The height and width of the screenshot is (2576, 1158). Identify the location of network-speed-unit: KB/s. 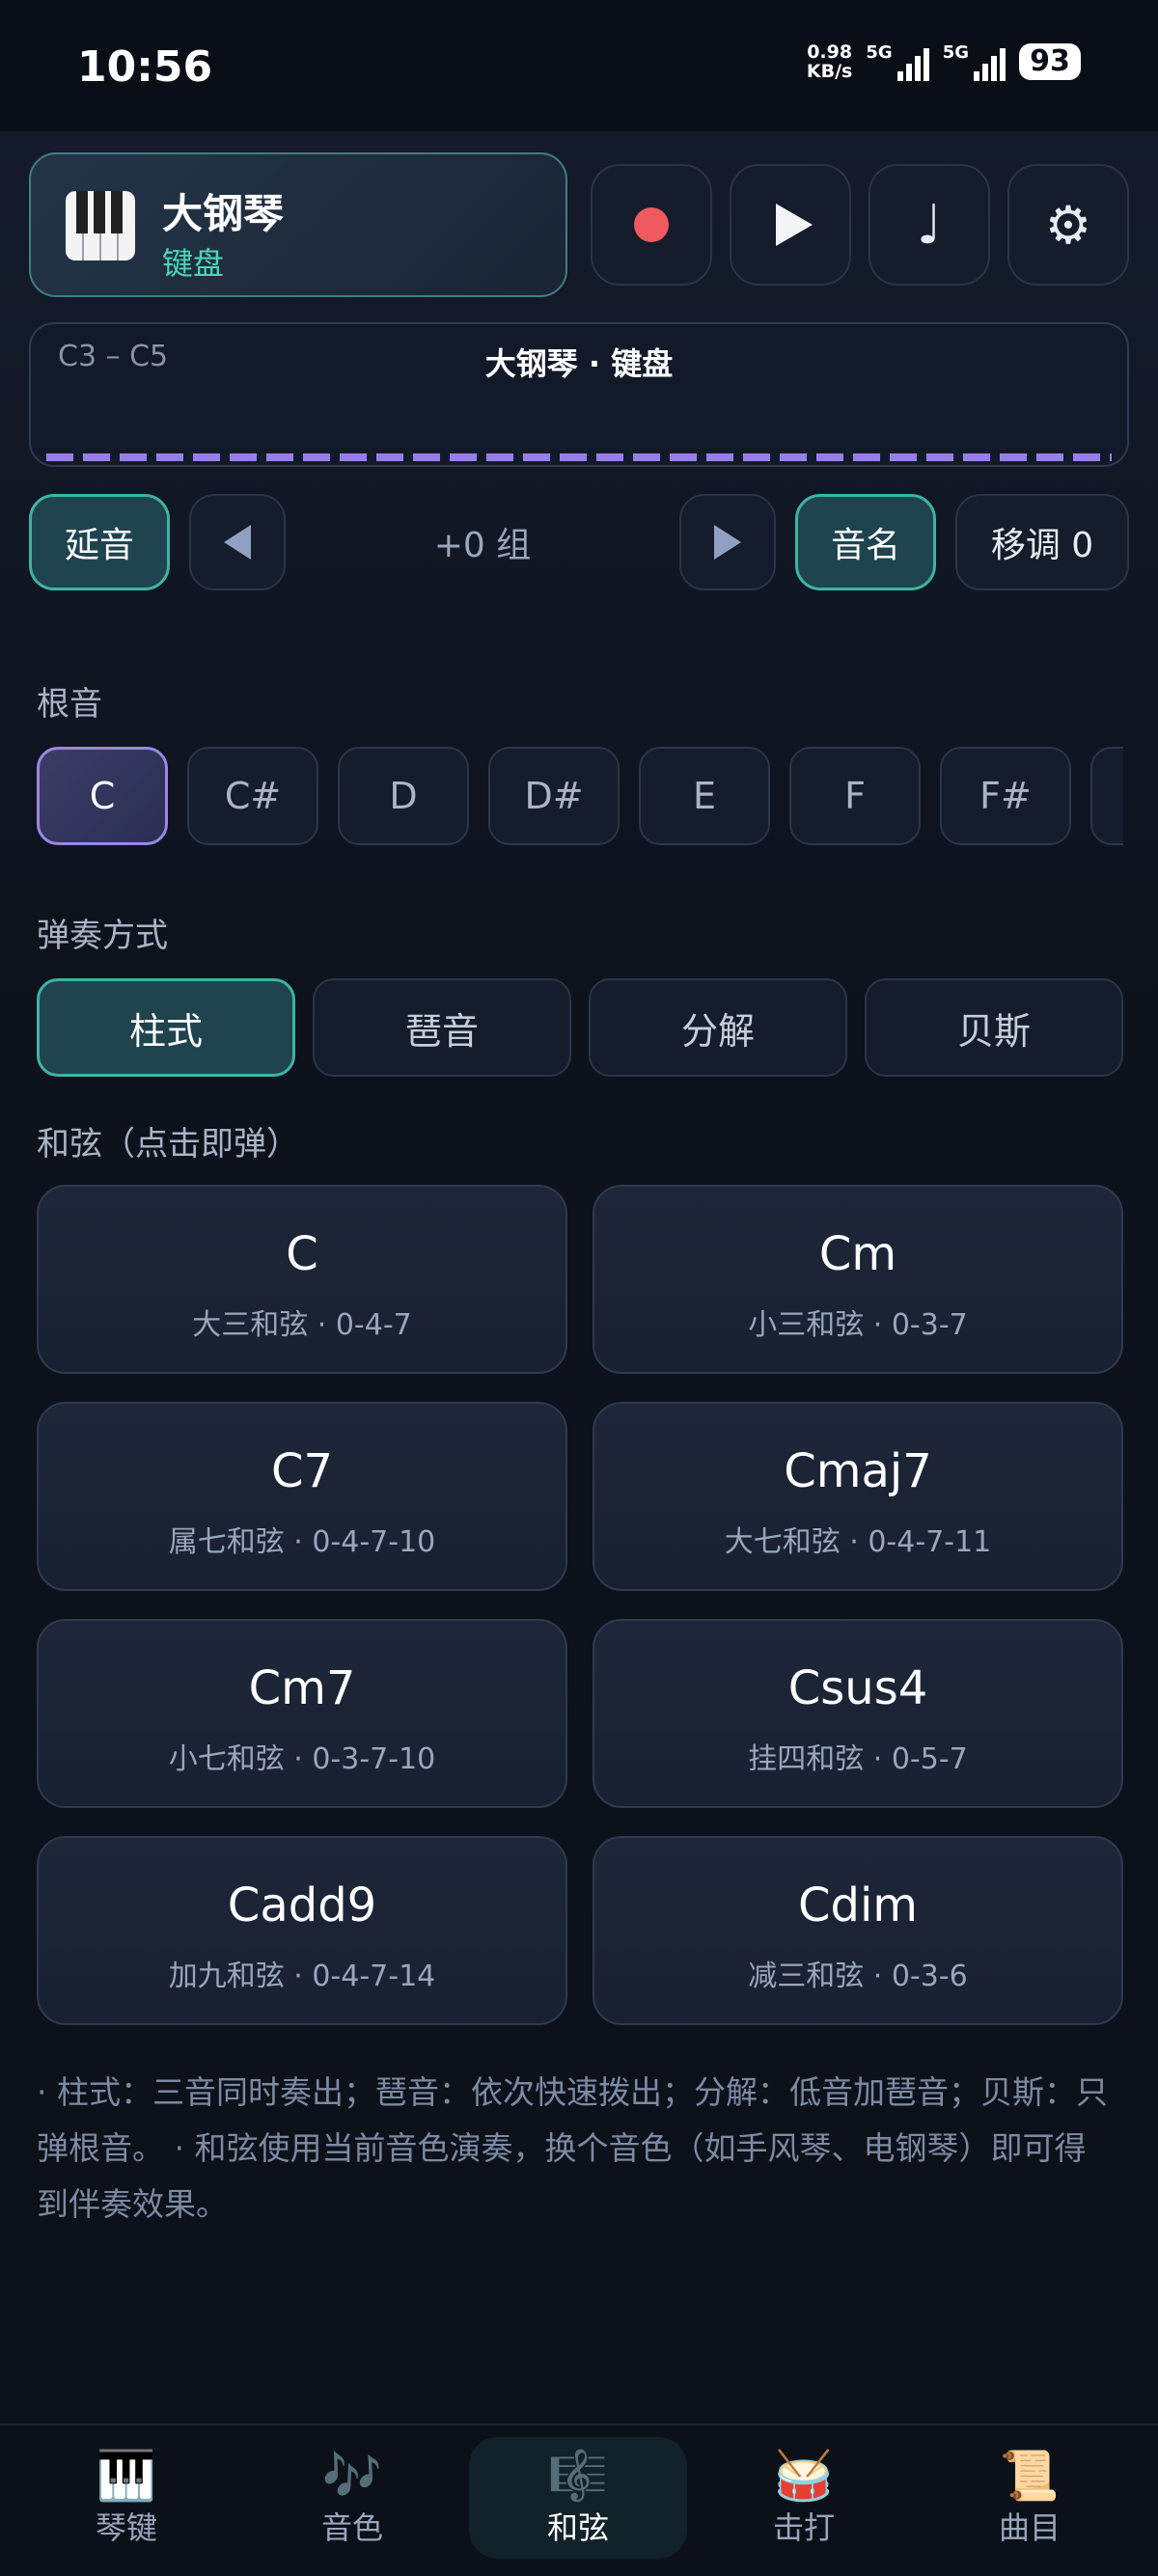
(829, 71).